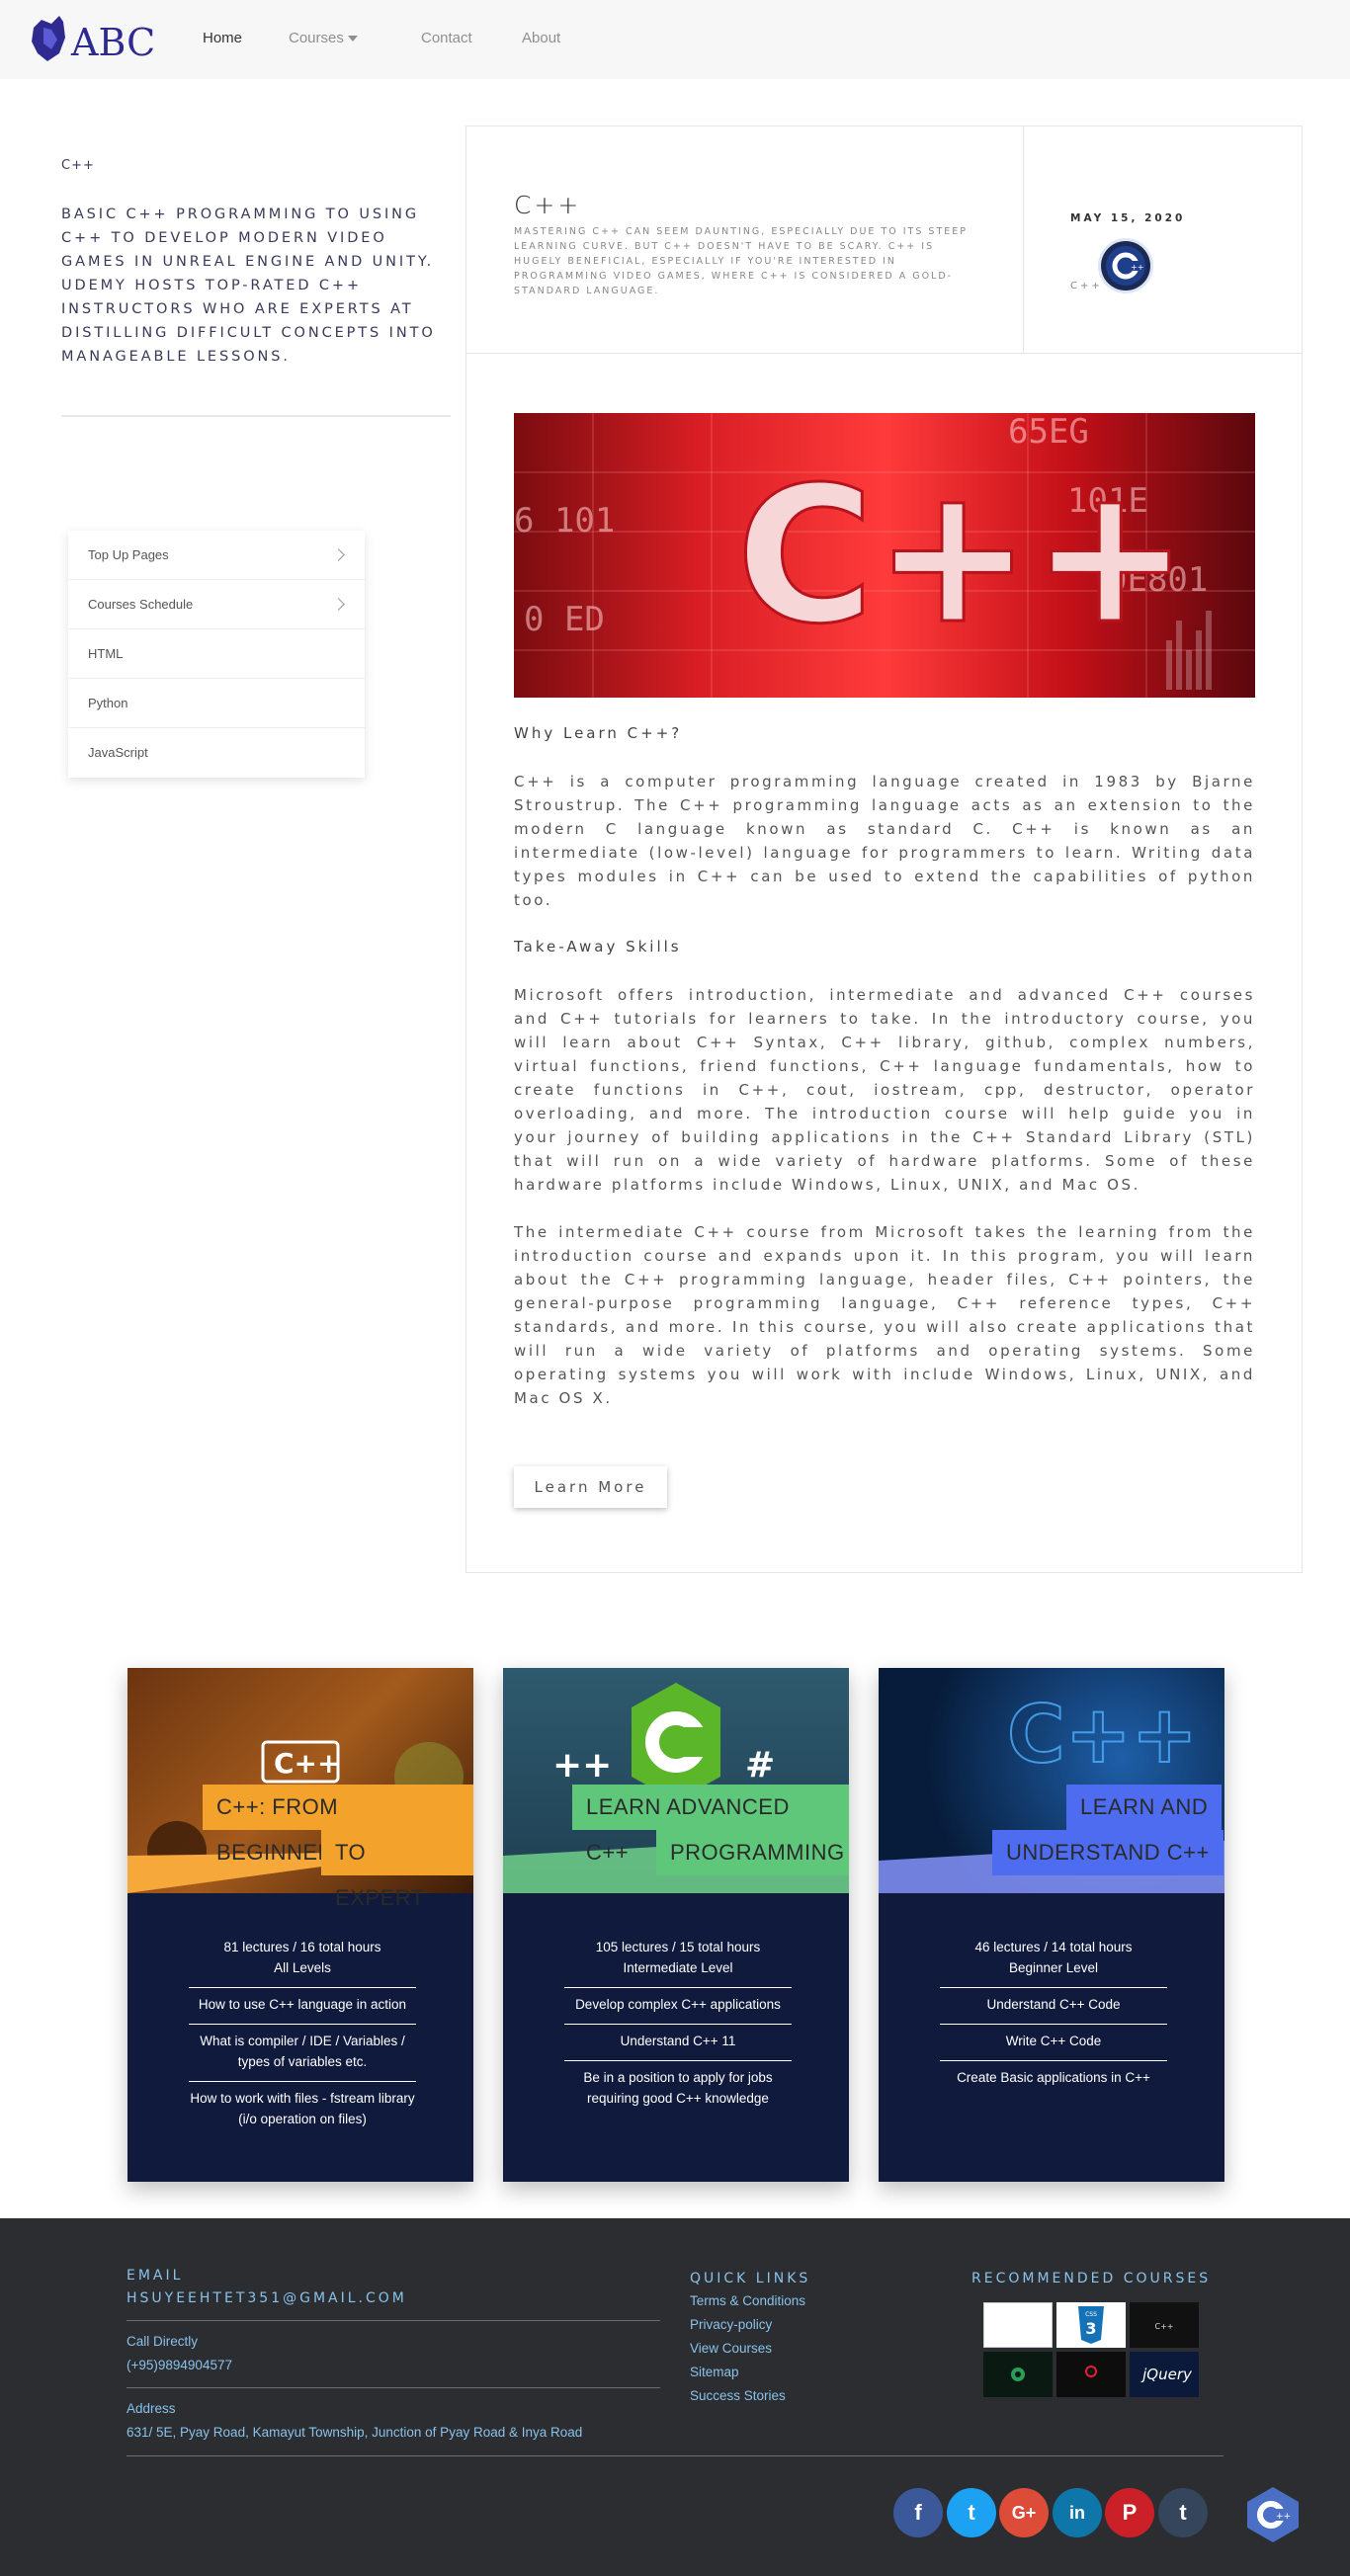  I want to click on caret-down-icon, so click(352, 39).